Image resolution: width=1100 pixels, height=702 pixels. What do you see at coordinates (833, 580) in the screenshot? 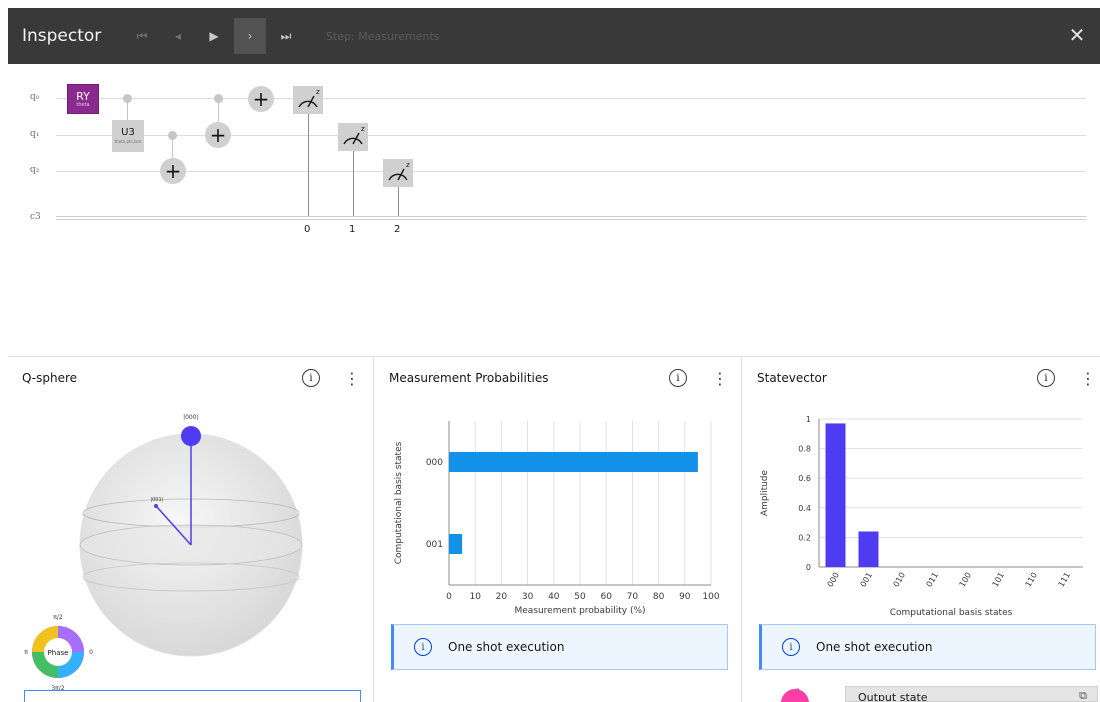
I see `x-tick-label: 000` at bounding box center [833, 580].